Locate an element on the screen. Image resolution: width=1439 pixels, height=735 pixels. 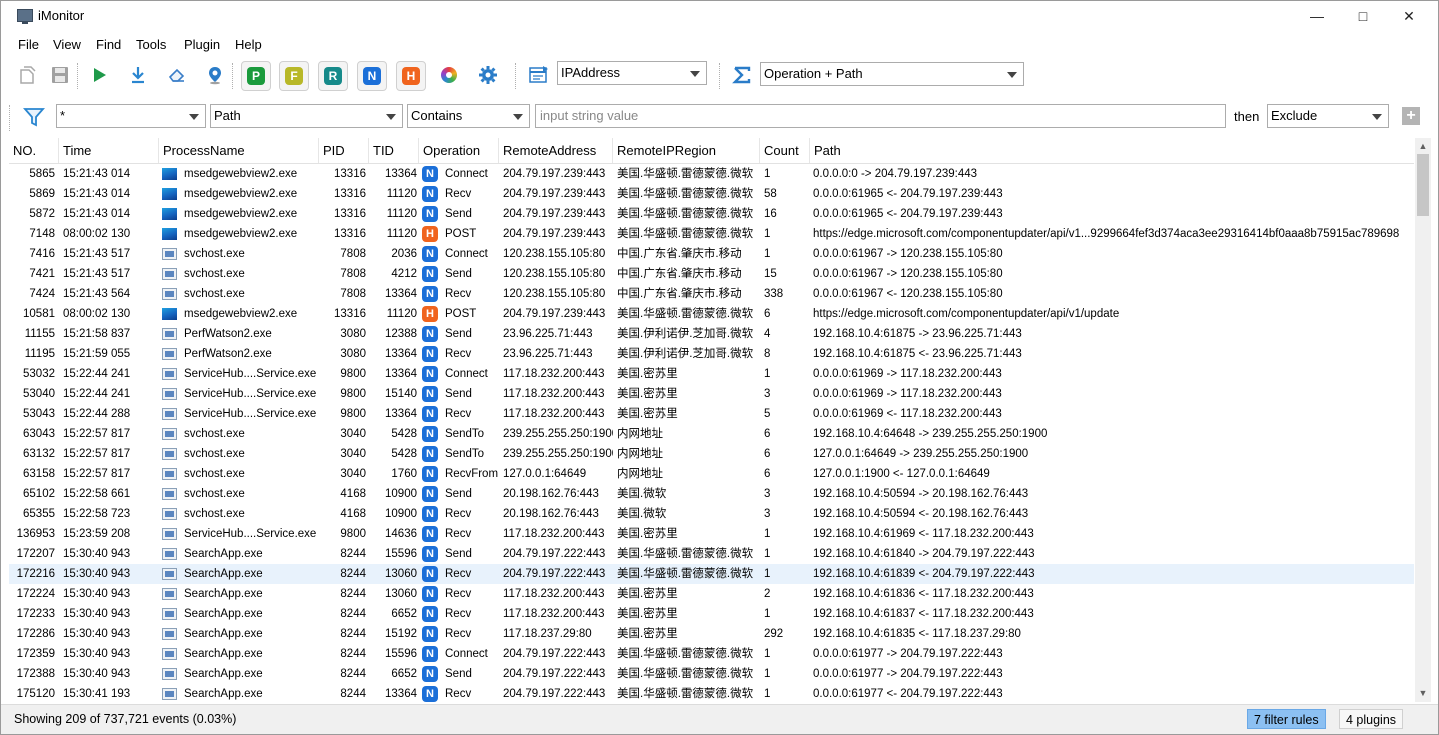
filter-value-text: * is located at coordinates (63, 115).